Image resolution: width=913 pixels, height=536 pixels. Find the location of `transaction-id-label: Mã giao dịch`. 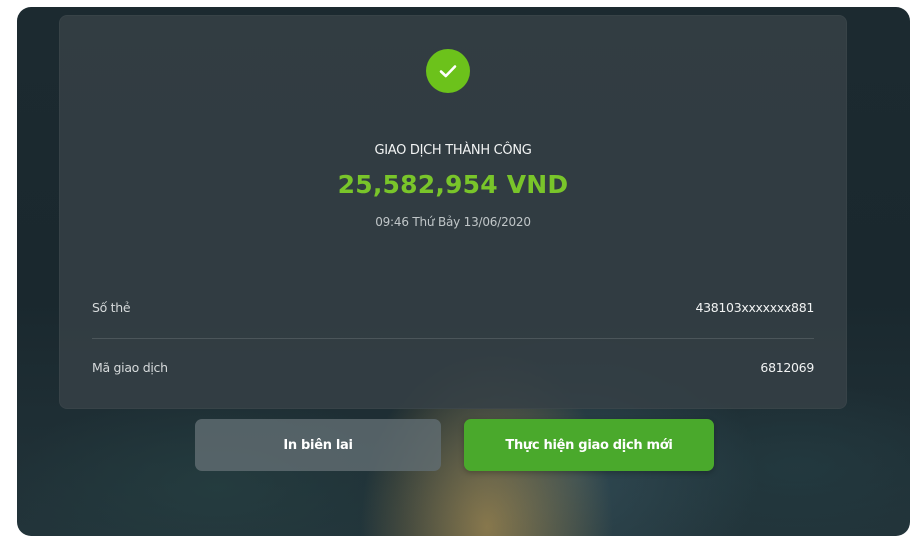

transaction-id-label: Mã giao dịch is located at coordinates (130, 367).